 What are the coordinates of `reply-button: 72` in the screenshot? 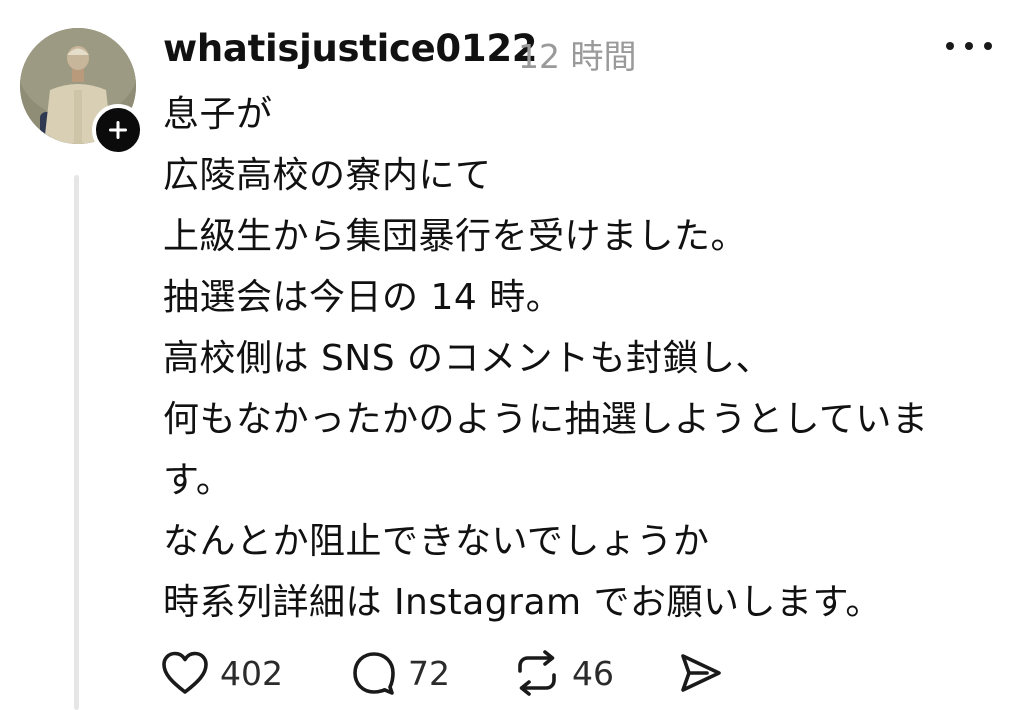 It's located at (400, 673).